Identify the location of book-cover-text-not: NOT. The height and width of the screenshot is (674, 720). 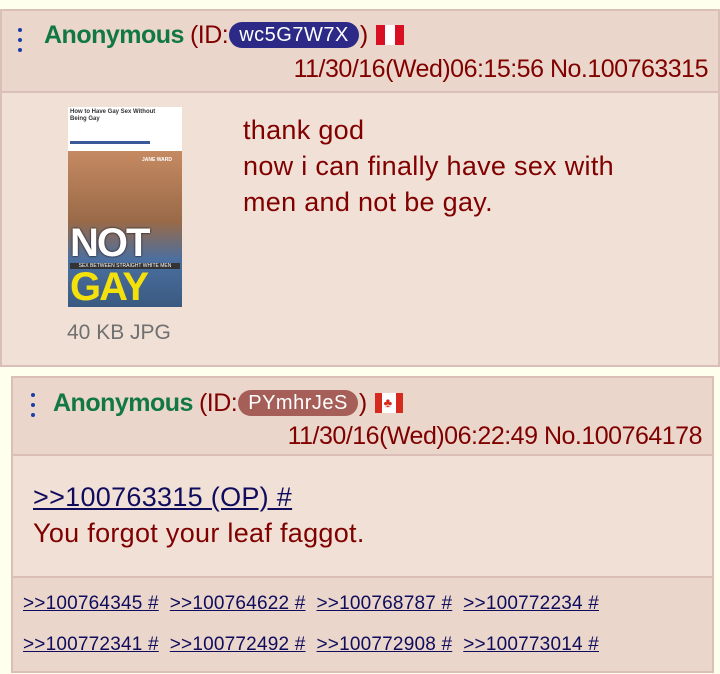
(110, 243).